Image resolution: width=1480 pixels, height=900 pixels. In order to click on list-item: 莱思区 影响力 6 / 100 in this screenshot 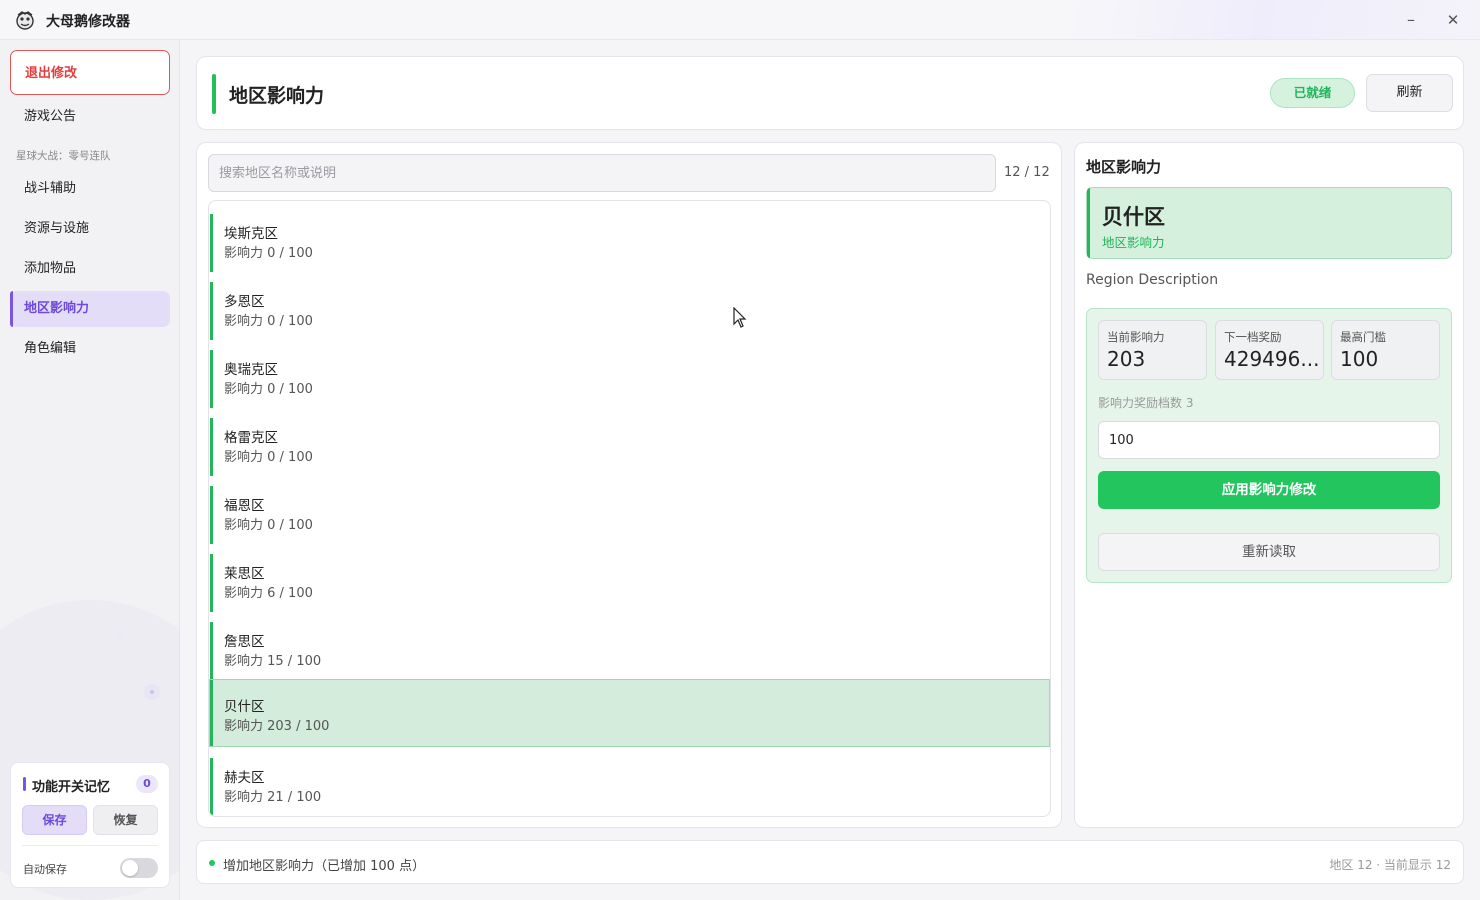, I will do `click(629, 583)`.